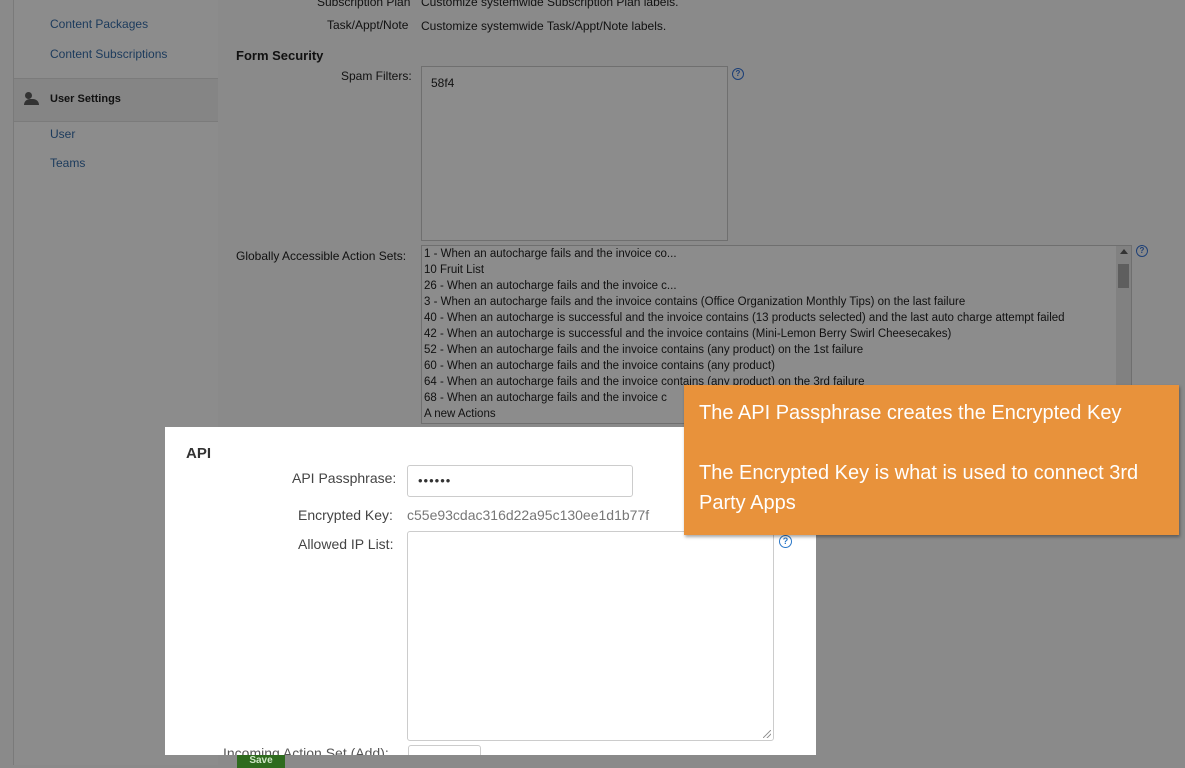  Describe the element at coordinates (280, 55) in the screenshot. I see `form-security-heading: Form Security` at that location.